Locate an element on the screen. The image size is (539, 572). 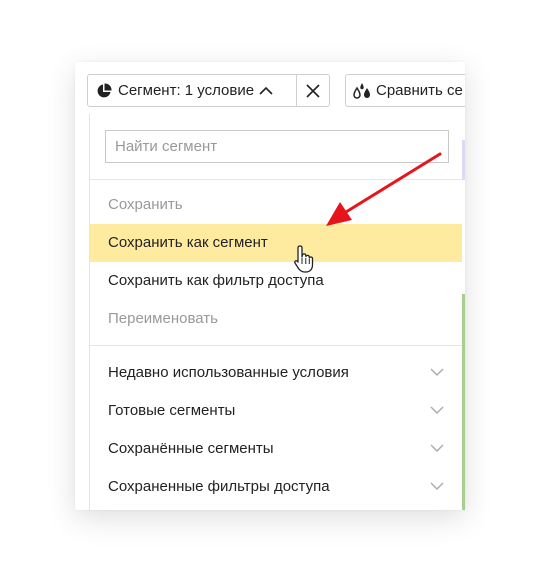
hand-cursor-icon is located at coordinates (304, 259).